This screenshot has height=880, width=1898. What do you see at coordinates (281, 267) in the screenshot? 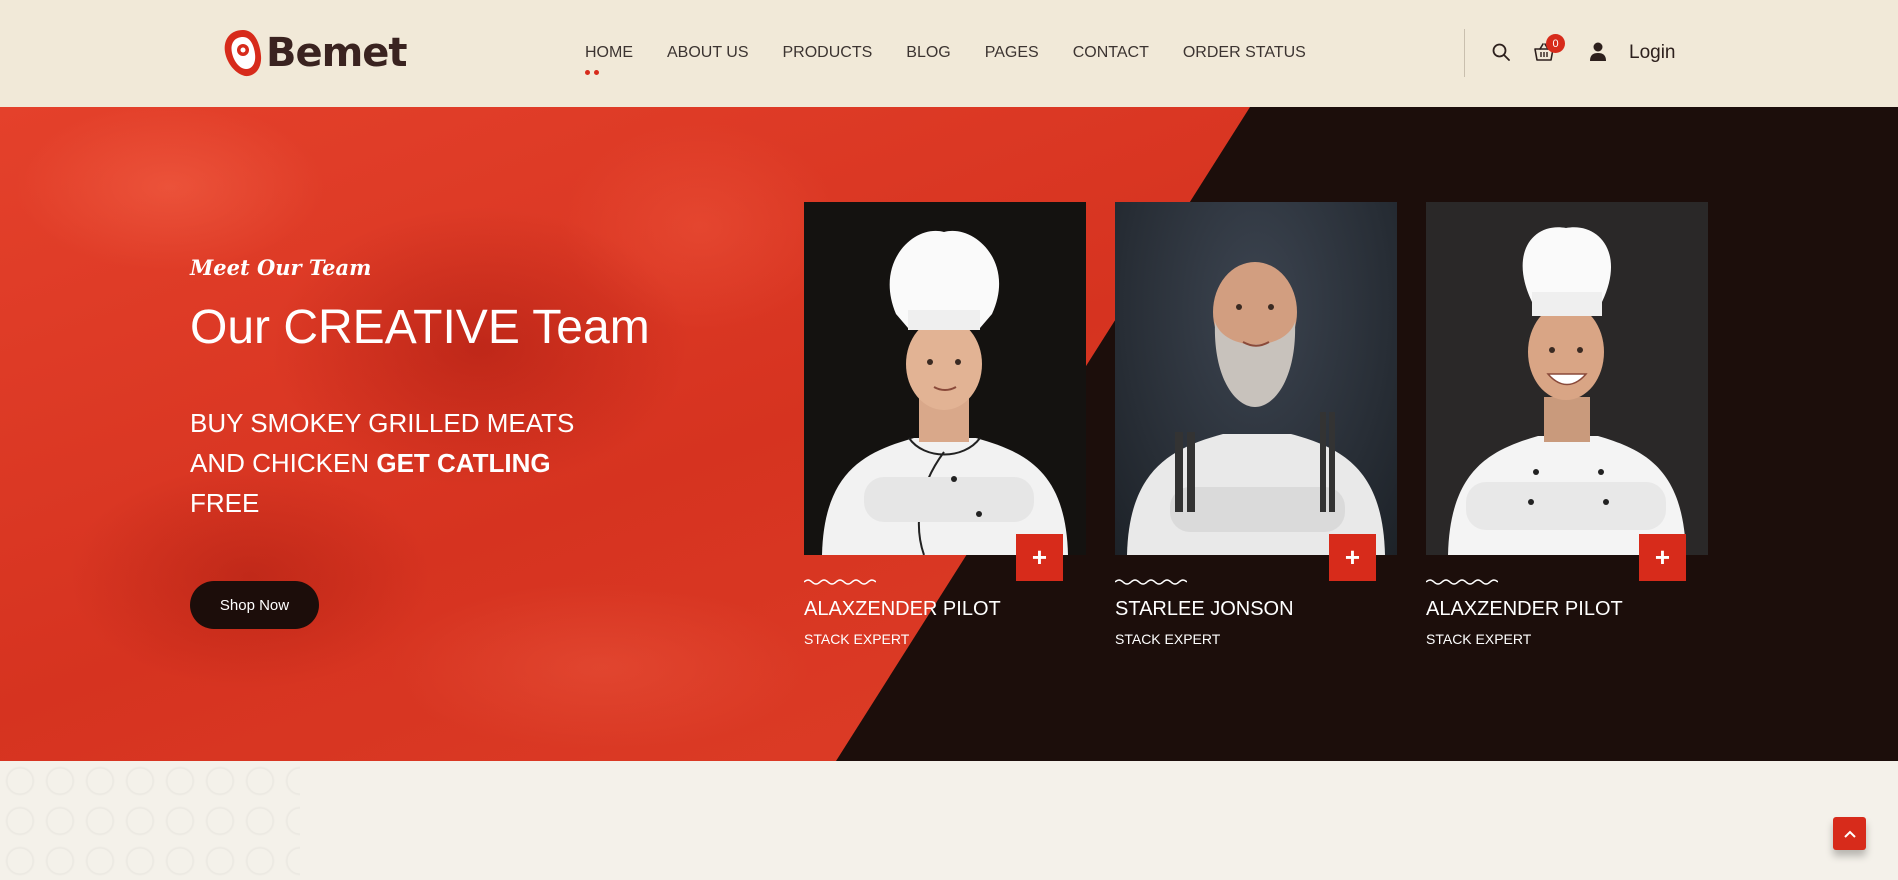
I see `hero-subtitle: Meet Our Team` at bounding box center [281, 267].